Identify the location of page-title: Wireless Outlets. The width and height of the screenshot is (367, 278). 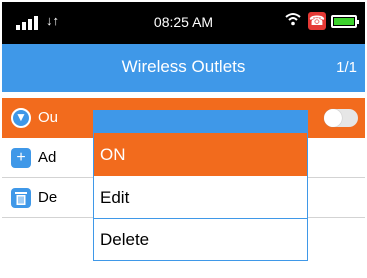
(183, 66).